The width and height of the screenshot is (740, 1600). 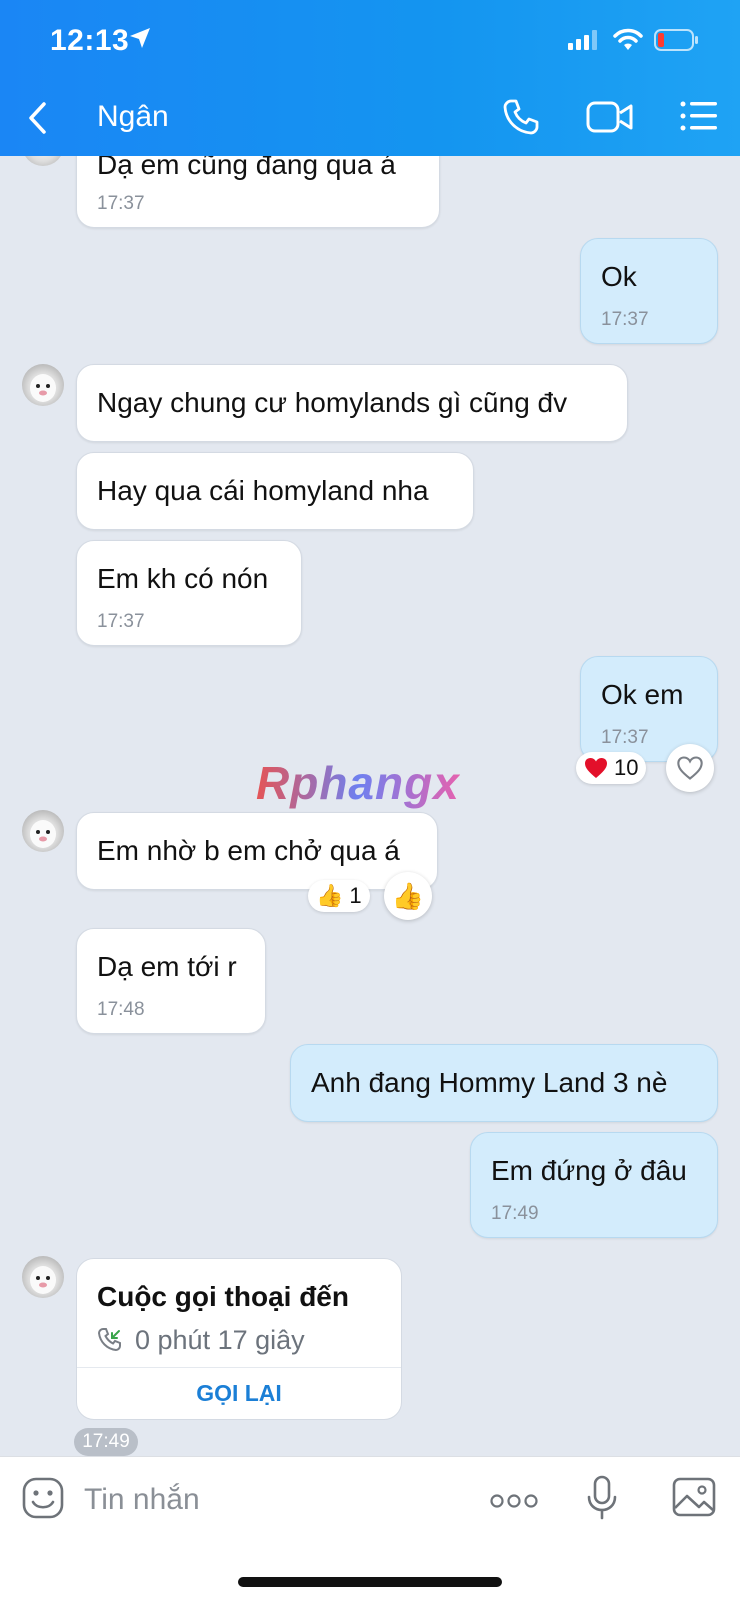 I want to click on message-bubble-outgoing: Em đứng ở đâu 17:49, so click(x=594, y=1185).